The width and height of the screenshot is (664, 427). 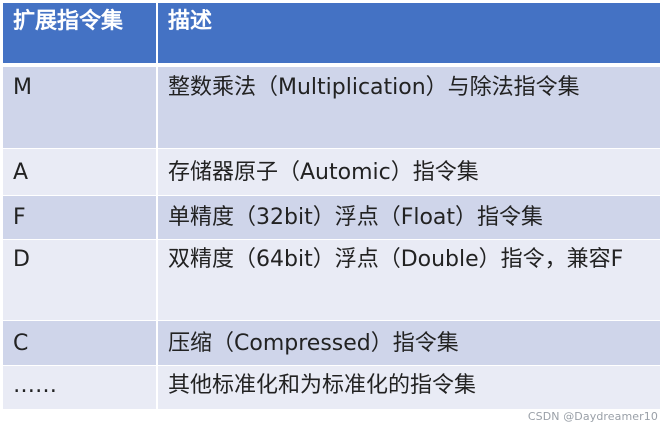 I want to click on cell-code: M, so click(x=79, y=107).